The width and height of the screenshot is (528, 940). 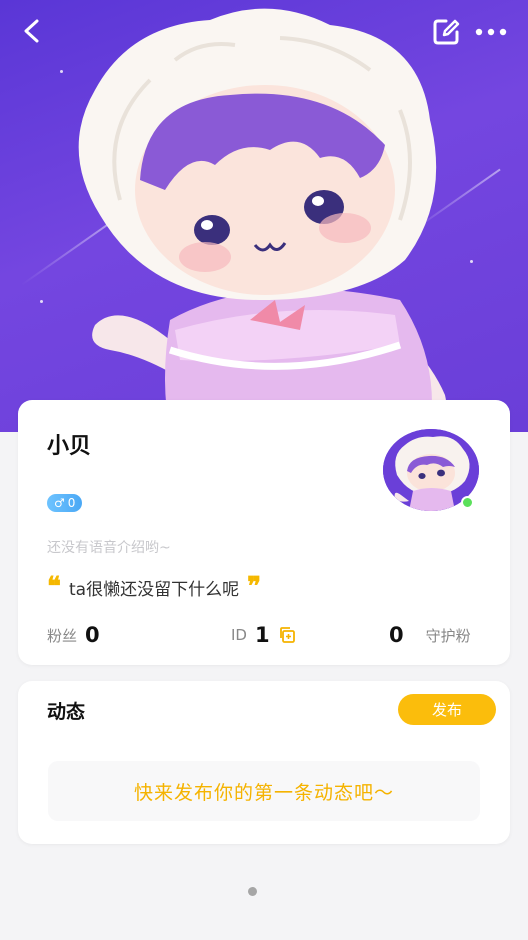 I want to click on stats-row: 粉丝 0 ID 1 0 守护粉, so click(x=267, y=635).